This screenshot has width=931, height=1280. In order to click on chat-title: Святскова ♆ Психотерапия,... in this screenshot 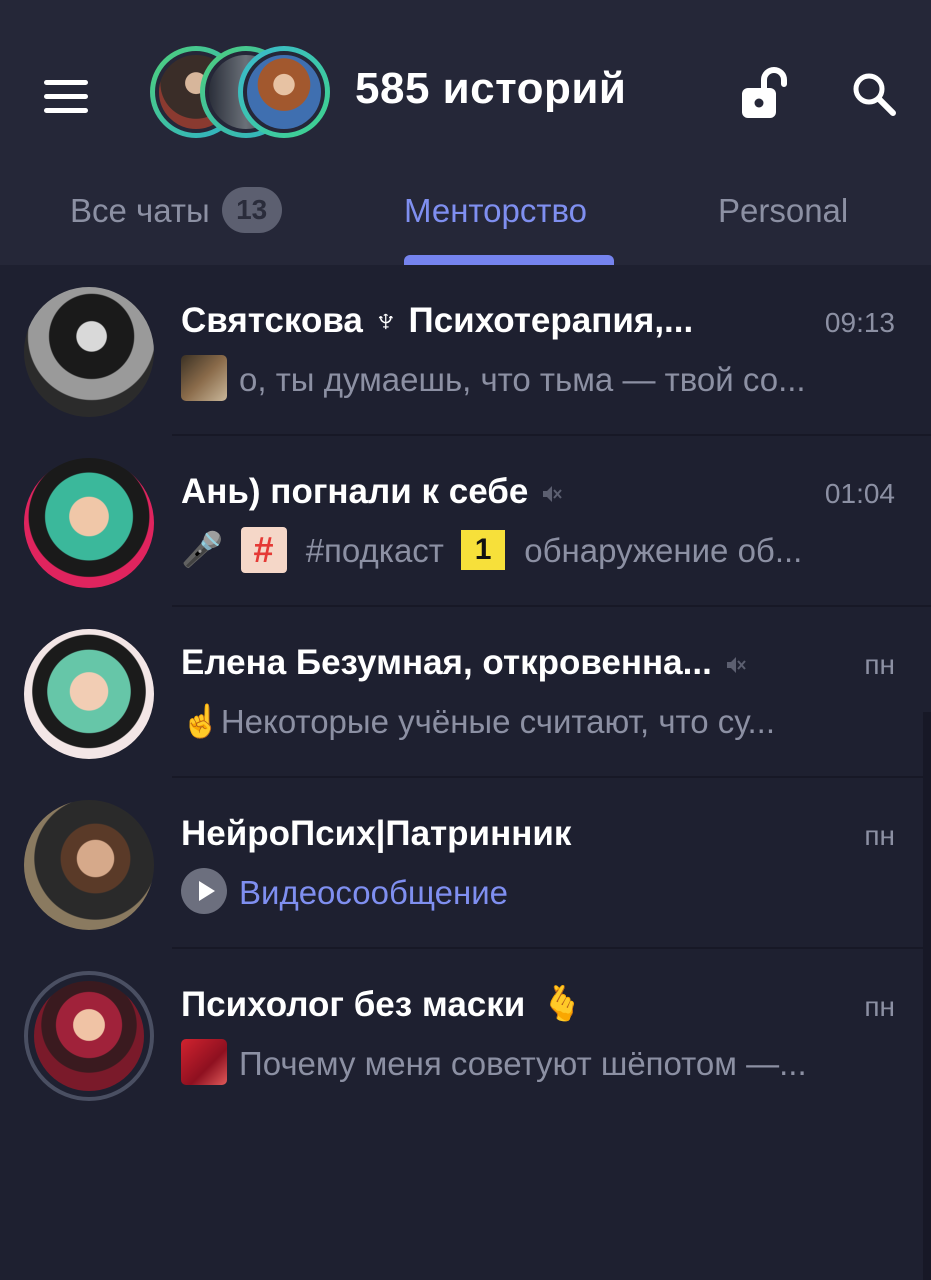, I will do `click(437, 320)`.